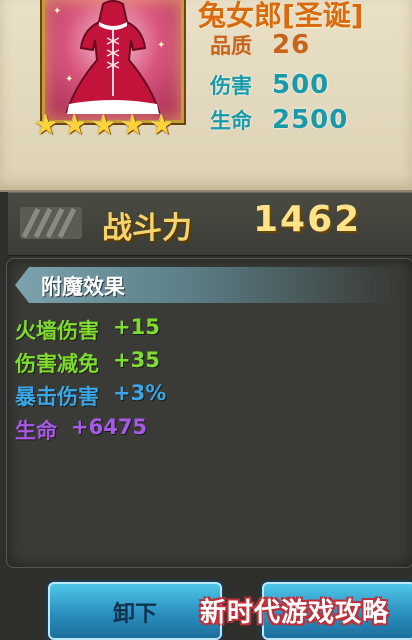  I want to click on watermark: 新时代游戏攻略, so click(295, 613).